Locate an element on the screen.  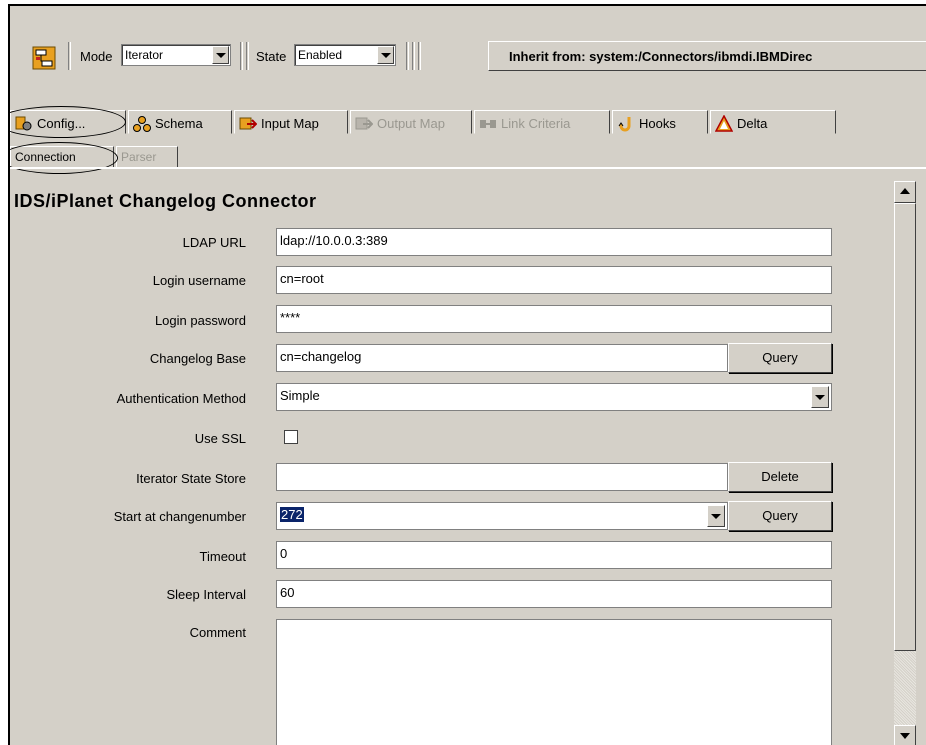
tab-input-map: Input Map is located at coordinates (291, 122).